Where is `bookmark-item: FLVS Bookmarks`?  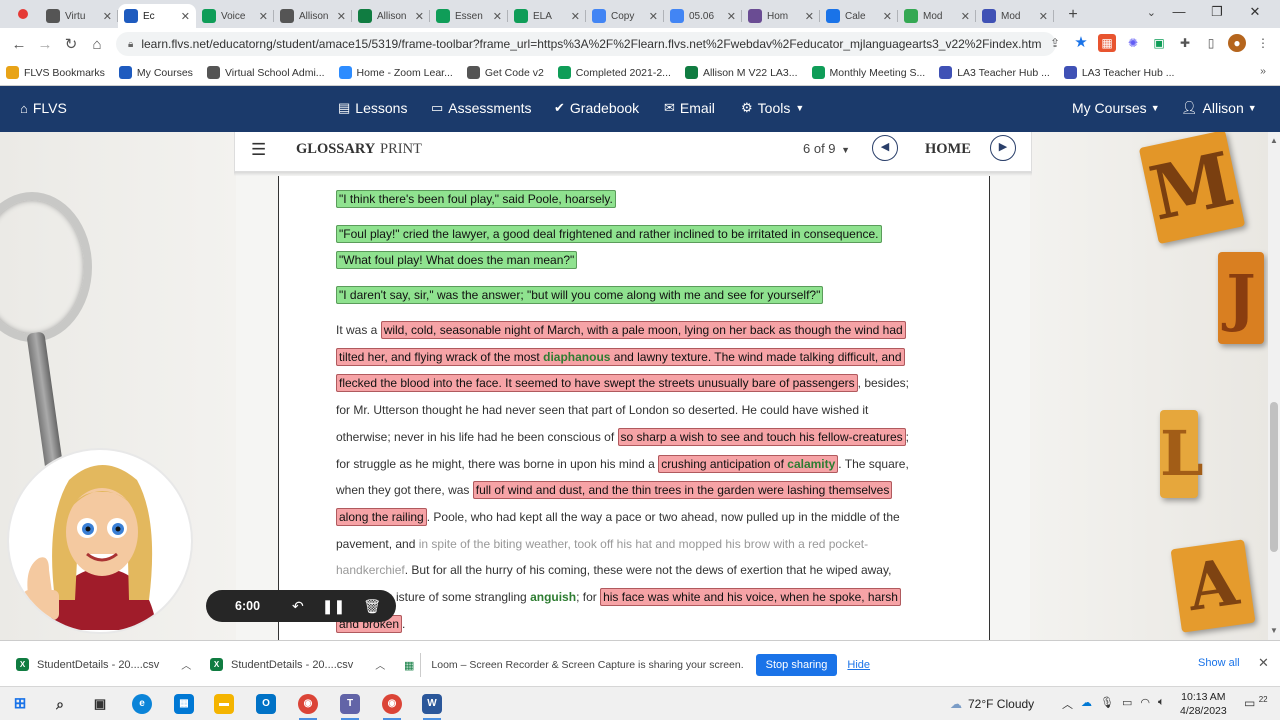 bookmark-item: FLVS Bookmarks is located at coordinates (55, 72).